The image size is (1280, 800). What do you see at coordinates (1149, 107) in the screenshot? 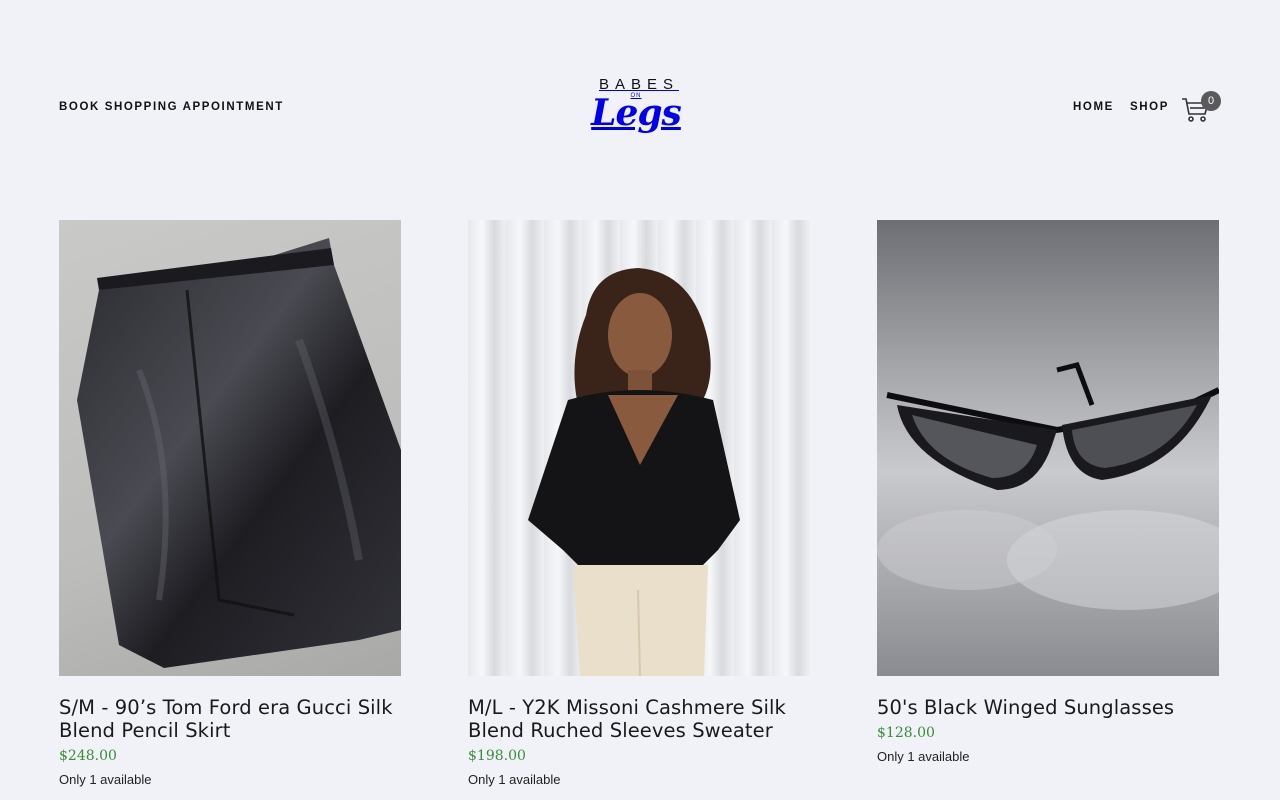
I see `nav-shop-link: SHOP` at bounding box center [1149, 107].